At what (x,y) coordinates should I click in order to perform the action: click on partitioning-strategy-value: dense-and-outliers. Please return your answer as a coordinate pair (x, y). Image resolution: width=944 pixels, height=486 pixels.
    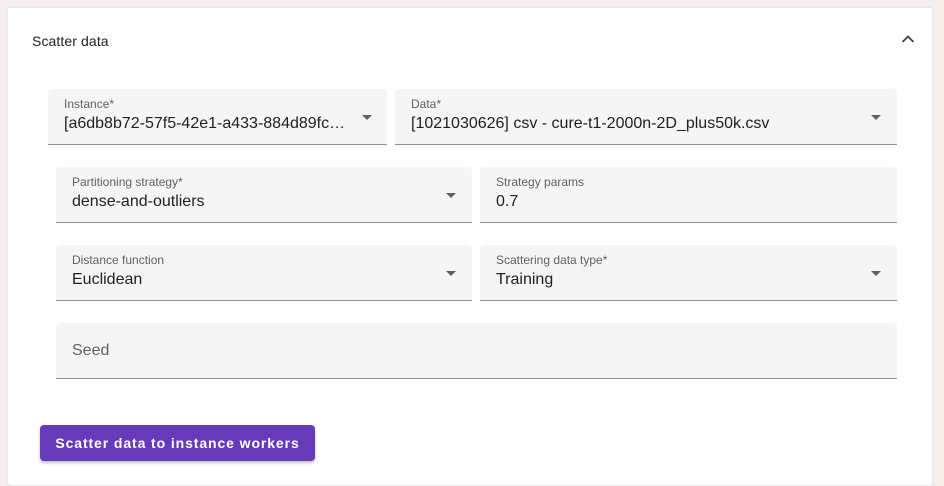
    Looking at the image, I should click on (138, 201).